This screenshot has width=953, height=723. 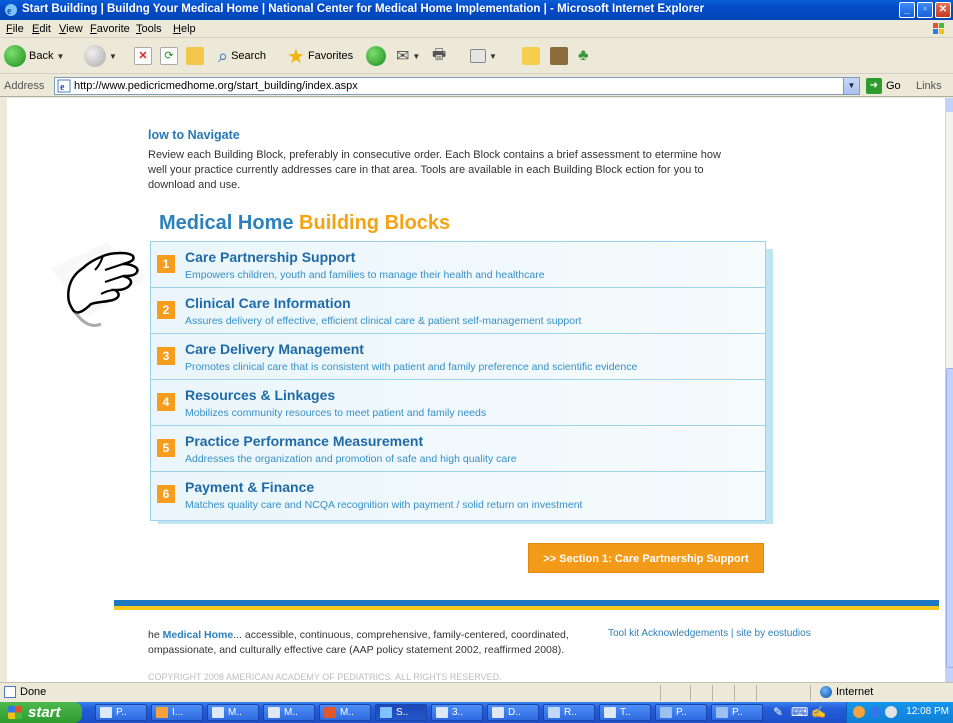 I want to click on menu-help: Help, so click(x=184, y=29).